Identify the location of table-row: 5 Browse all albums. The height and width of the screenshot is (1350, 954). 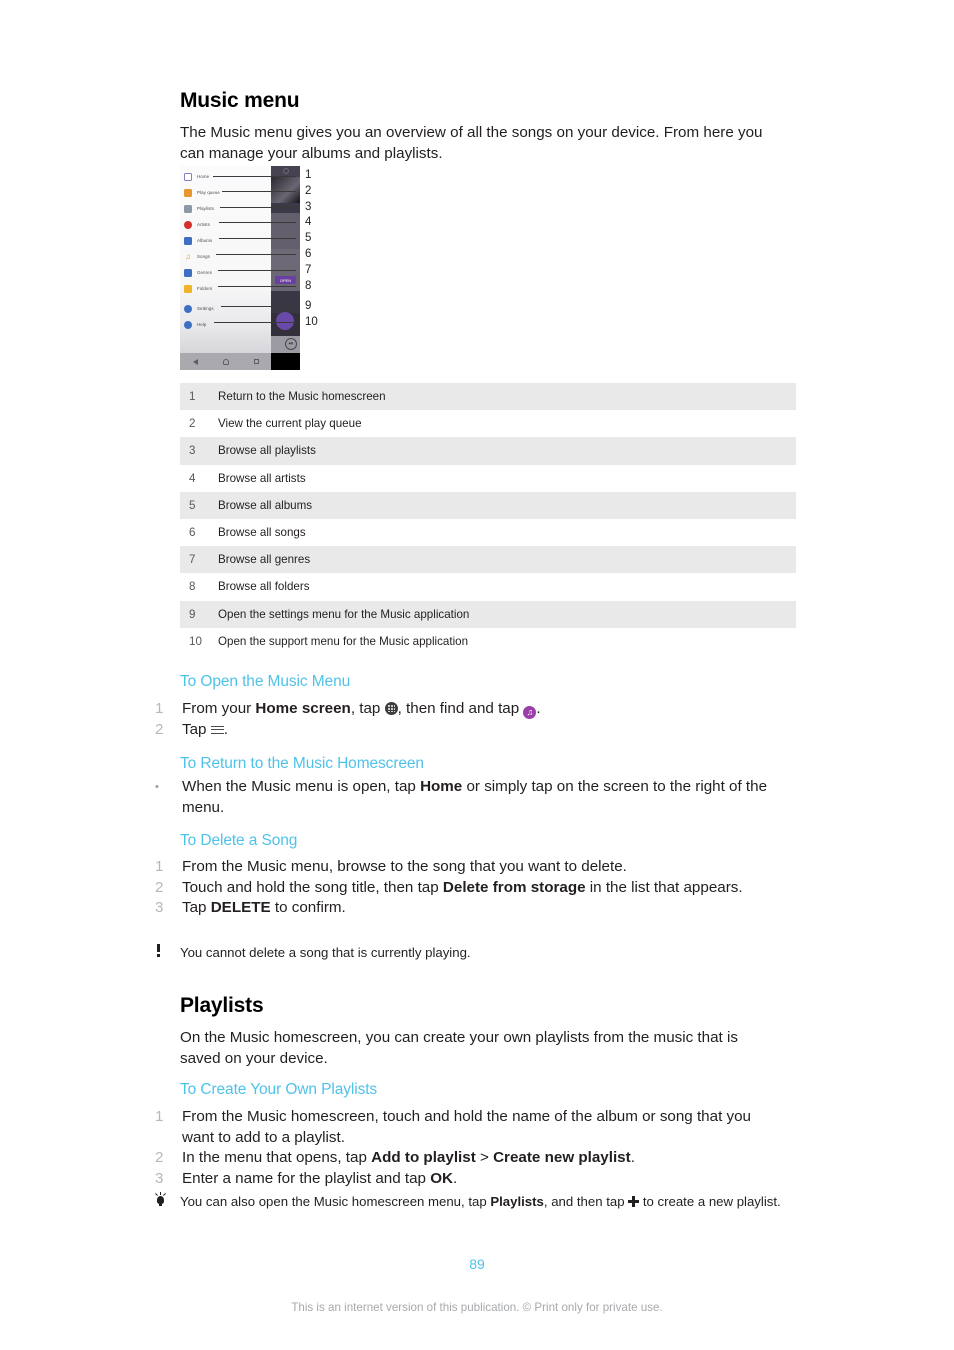
(488, 505).